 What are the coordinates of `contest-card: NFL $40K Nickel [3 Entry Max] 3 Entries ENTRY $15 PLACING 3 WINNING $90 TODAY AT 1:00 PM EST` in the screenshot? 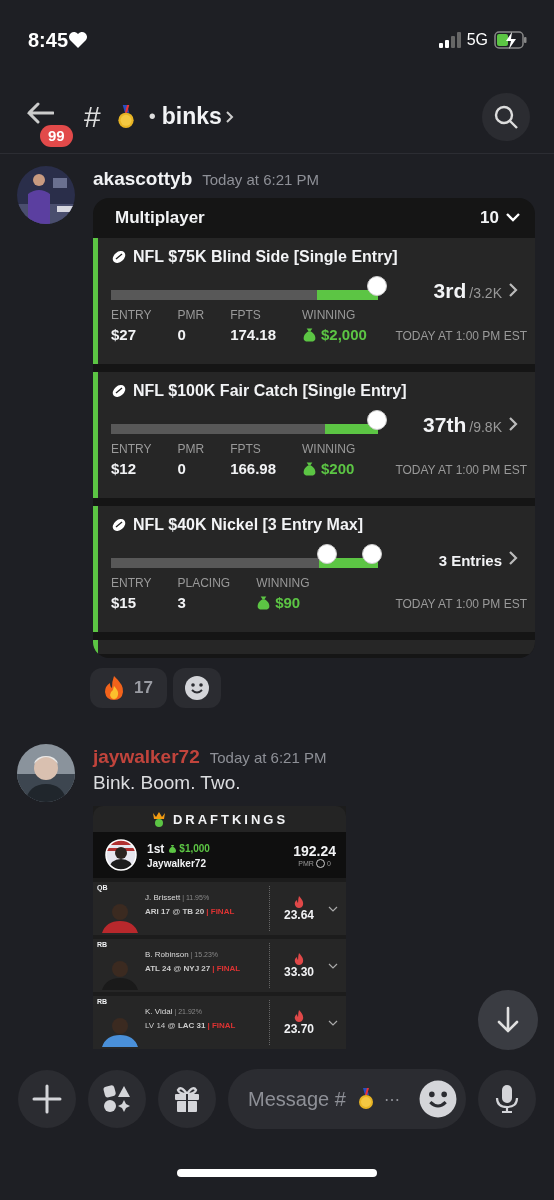 It's located at (314, 569).